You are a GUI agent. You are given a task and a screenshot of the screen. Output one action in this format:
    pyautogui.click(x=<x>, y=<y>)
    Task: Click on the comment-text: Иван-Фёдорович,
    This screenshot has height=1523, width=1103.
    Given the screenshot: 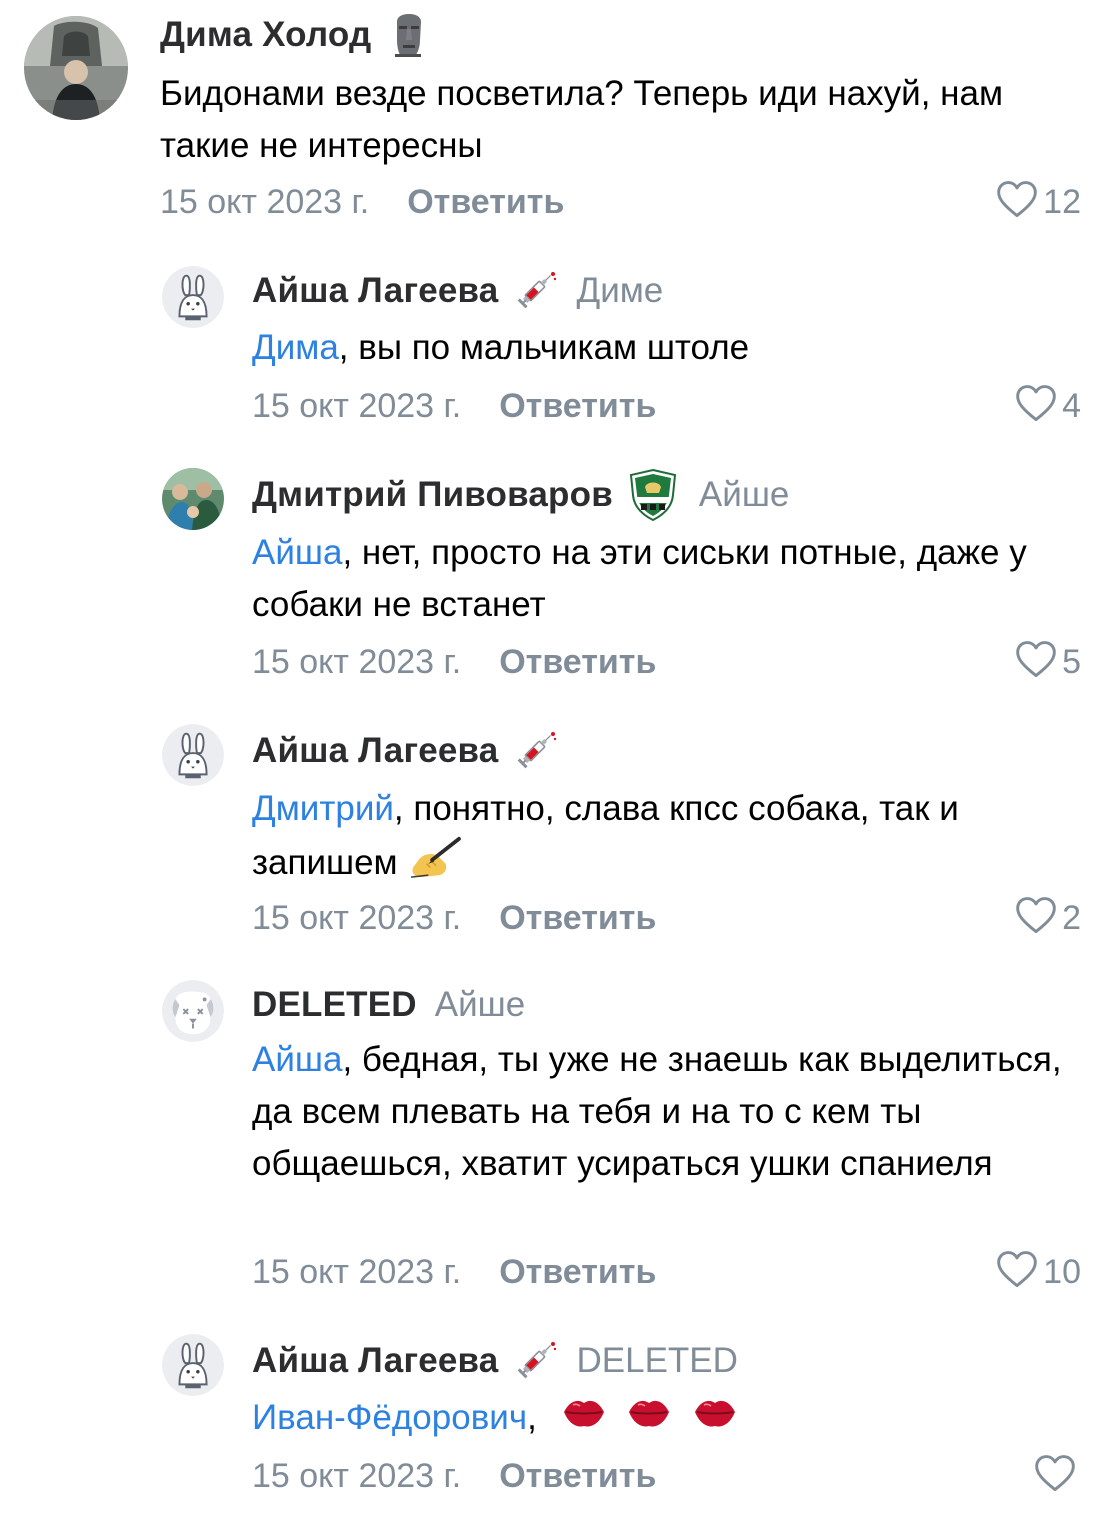 What is the action you would take?
    pyautogui.click(x=665, y=1419)
    